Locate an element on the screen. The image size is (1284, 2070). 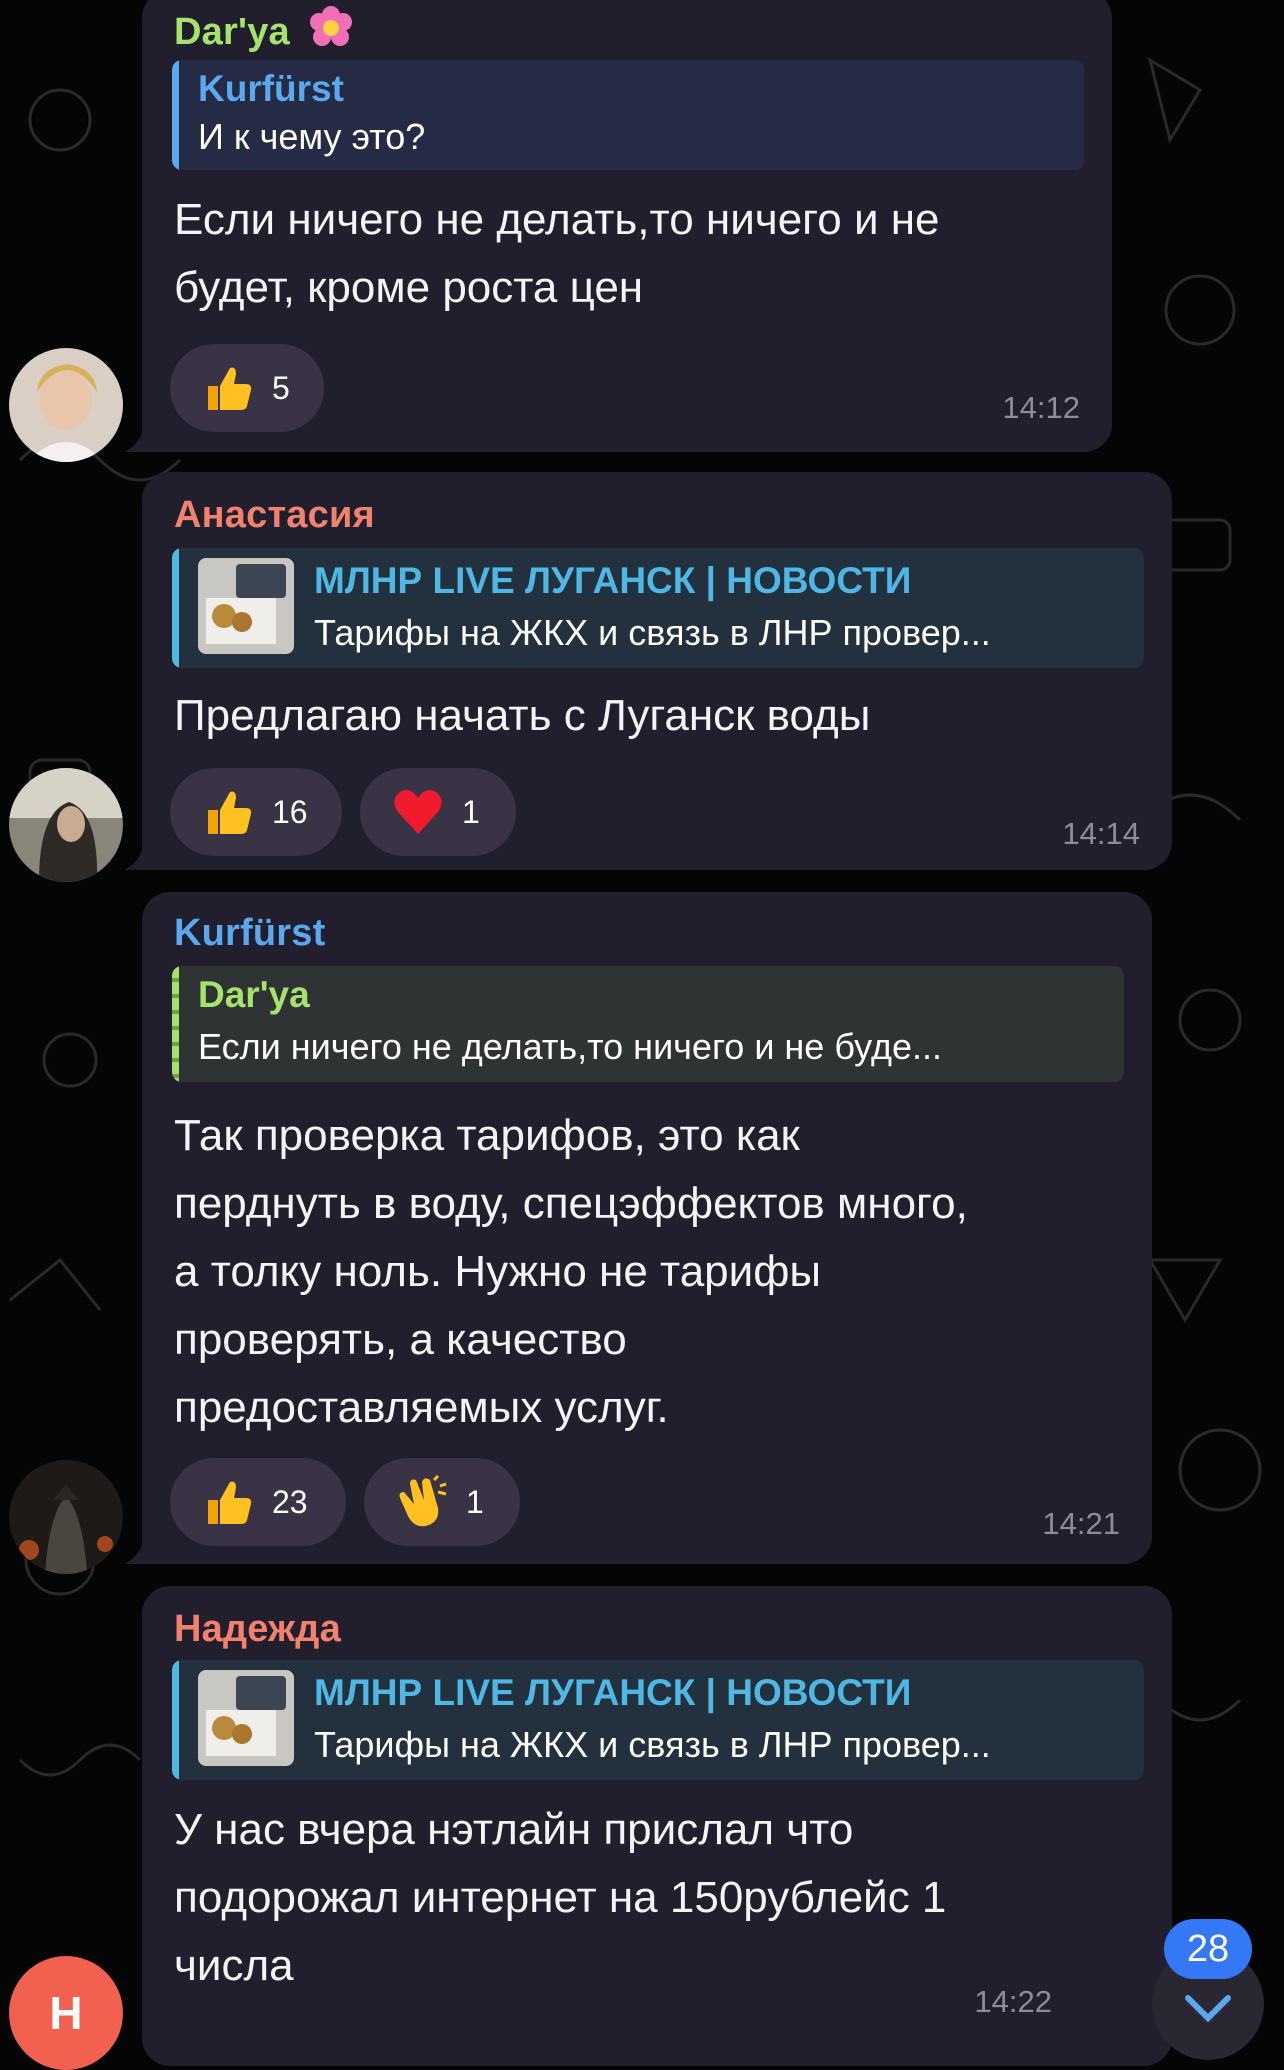
reply-sender: Dar'ya is located at coordinates (254, 994).